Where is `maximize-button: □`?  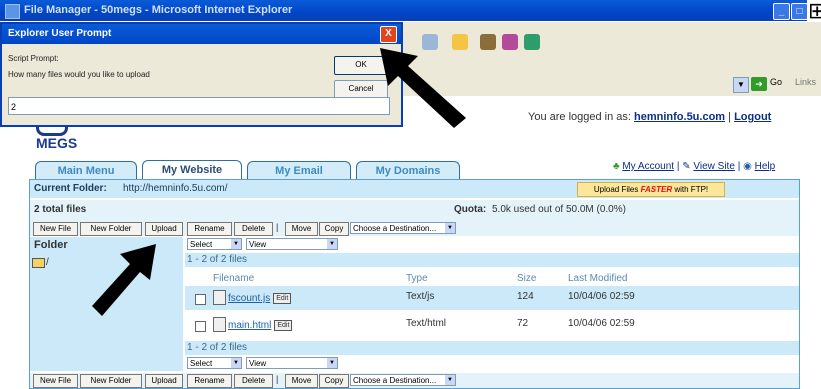 maximize-button: □ is located at coordinates (799, 11).